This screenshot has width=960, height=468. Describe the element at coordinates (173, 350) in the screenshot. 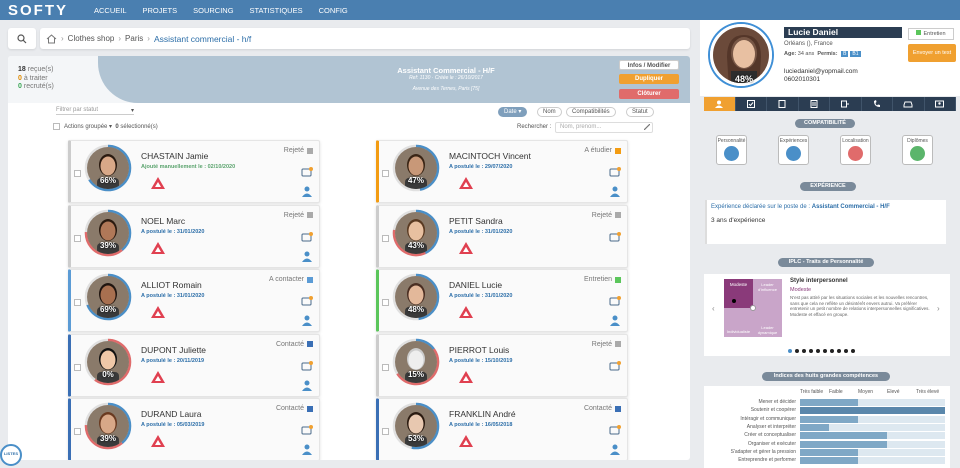

I see `candidate-name: DUPONT Juliette` at that location.